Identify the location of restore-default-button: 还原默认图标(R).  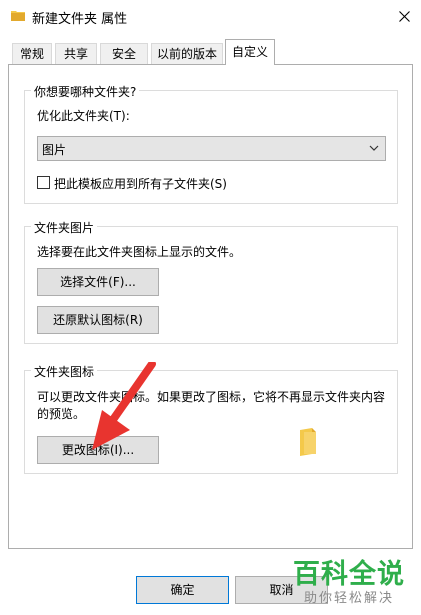
(98, 320).